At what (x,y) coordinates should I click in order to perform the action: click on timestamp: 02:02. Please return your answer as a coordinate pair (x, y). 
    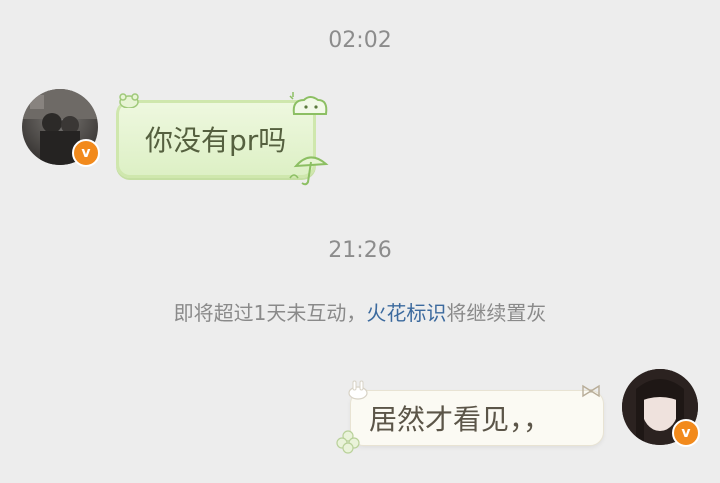
    Looking at the image, I should click on (360, 40).